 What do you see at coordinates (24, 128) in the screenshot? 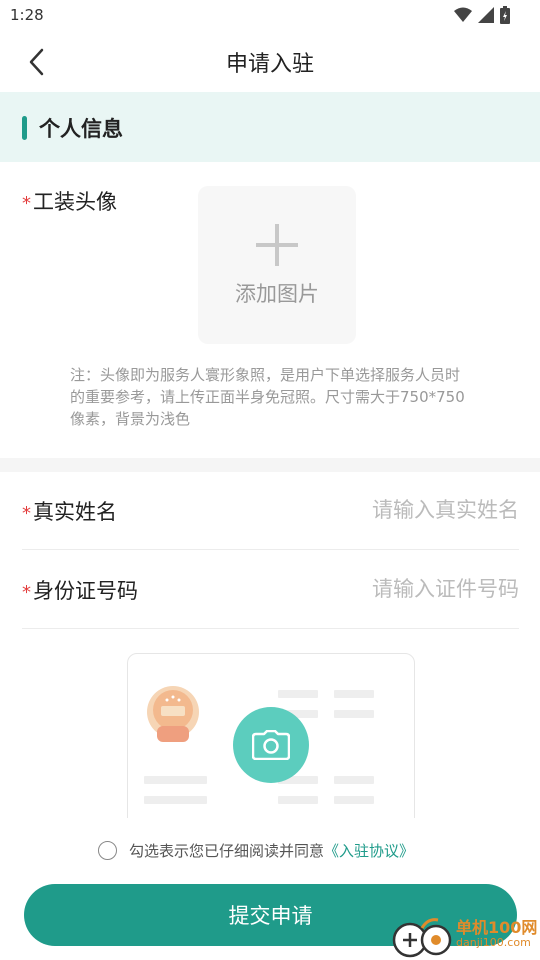
I see `section-accent-bar` at bounding box center [24, 128].